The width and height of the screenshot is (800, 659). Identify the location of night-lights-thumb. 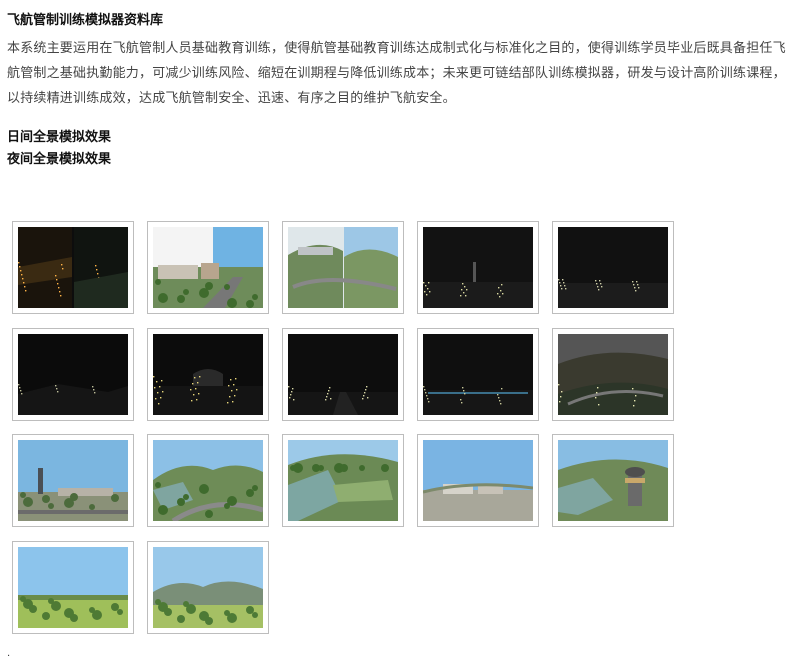
(613, 267).